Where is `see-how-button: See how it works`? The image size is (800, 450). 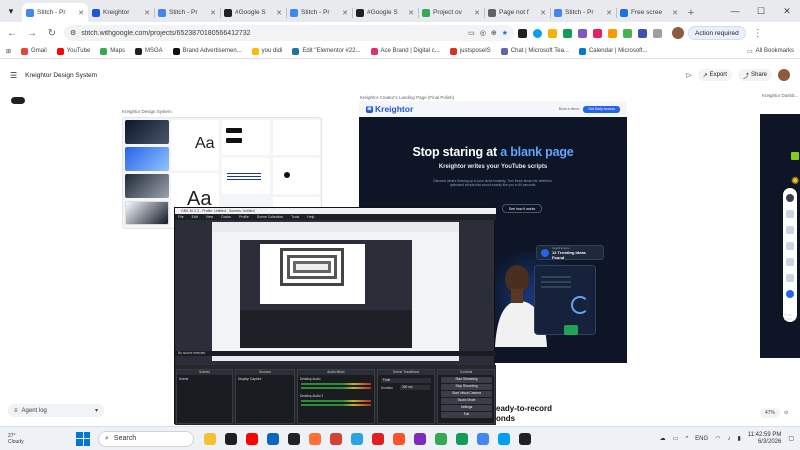
see-how-button: See how it works is located at coordinates (522, 208).